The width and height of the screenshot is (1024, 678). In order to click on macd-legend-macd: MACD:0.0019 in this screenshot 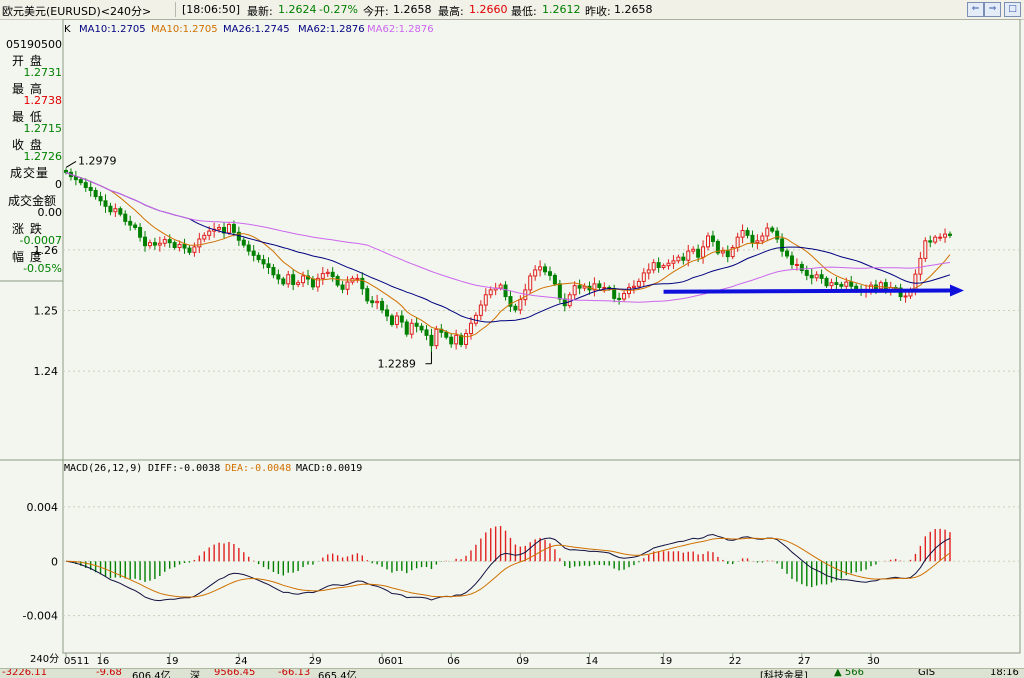, I will do `click(329, 468)`.